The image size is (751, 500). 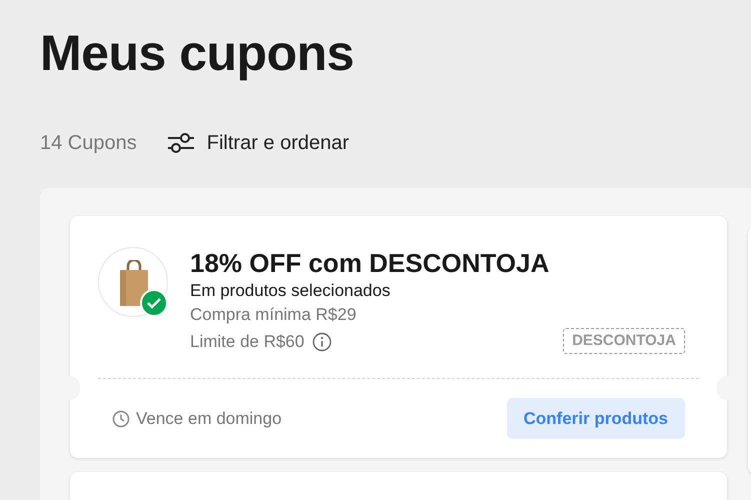 I want to click on clock-icon, so click(x=121, y=419).